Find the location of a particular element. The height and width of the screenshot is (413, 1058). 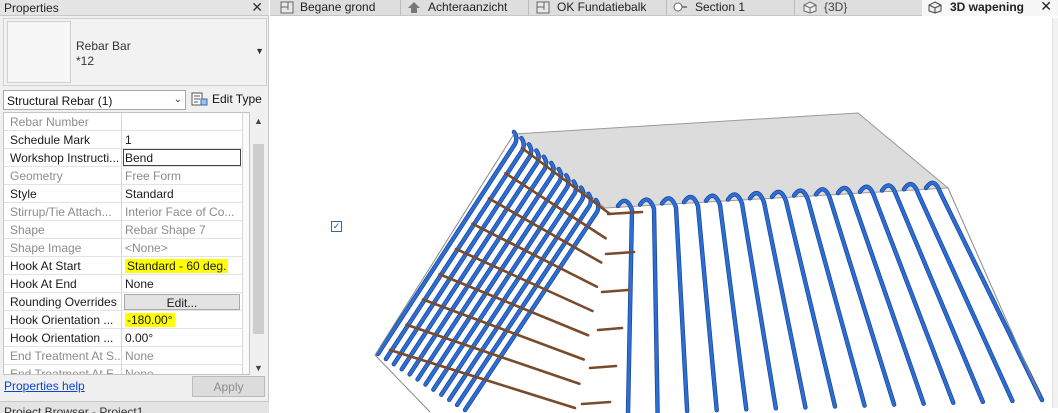

dropdown-arrow-icon: ▼ is located at coordinates (259, 51).